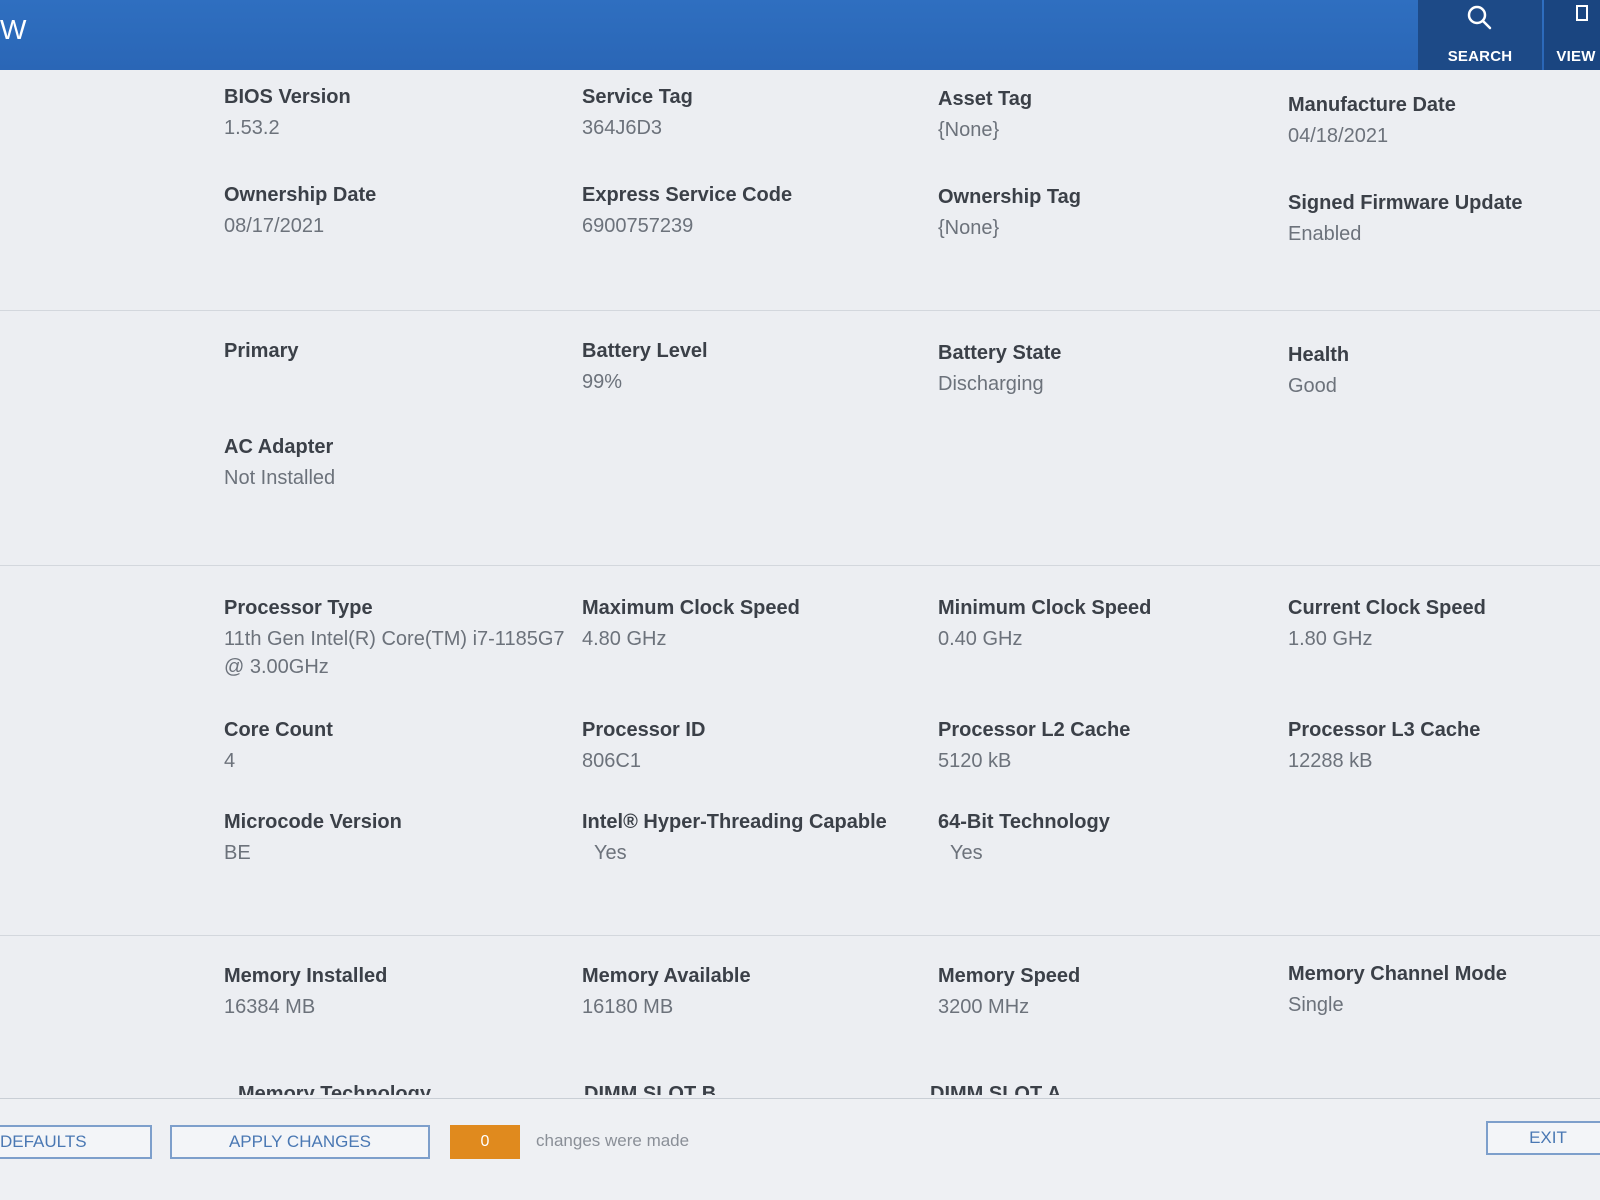 Image resolution: width=1600 pixels, height=1200 pixels. What do you see at coordinates (394, 113) in the screenshot?
I see `bios-version-field: BIOS Version 1.53.2` at bounding box center [394, 113].